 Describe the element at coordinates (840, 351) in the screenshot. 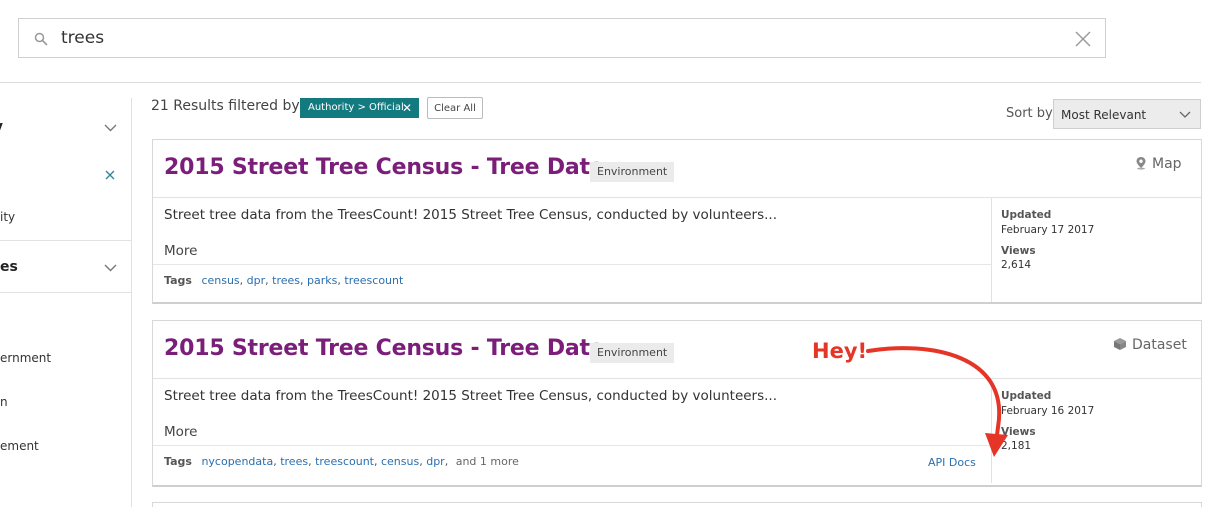

I see `annotation-text: Hey!` at that location.